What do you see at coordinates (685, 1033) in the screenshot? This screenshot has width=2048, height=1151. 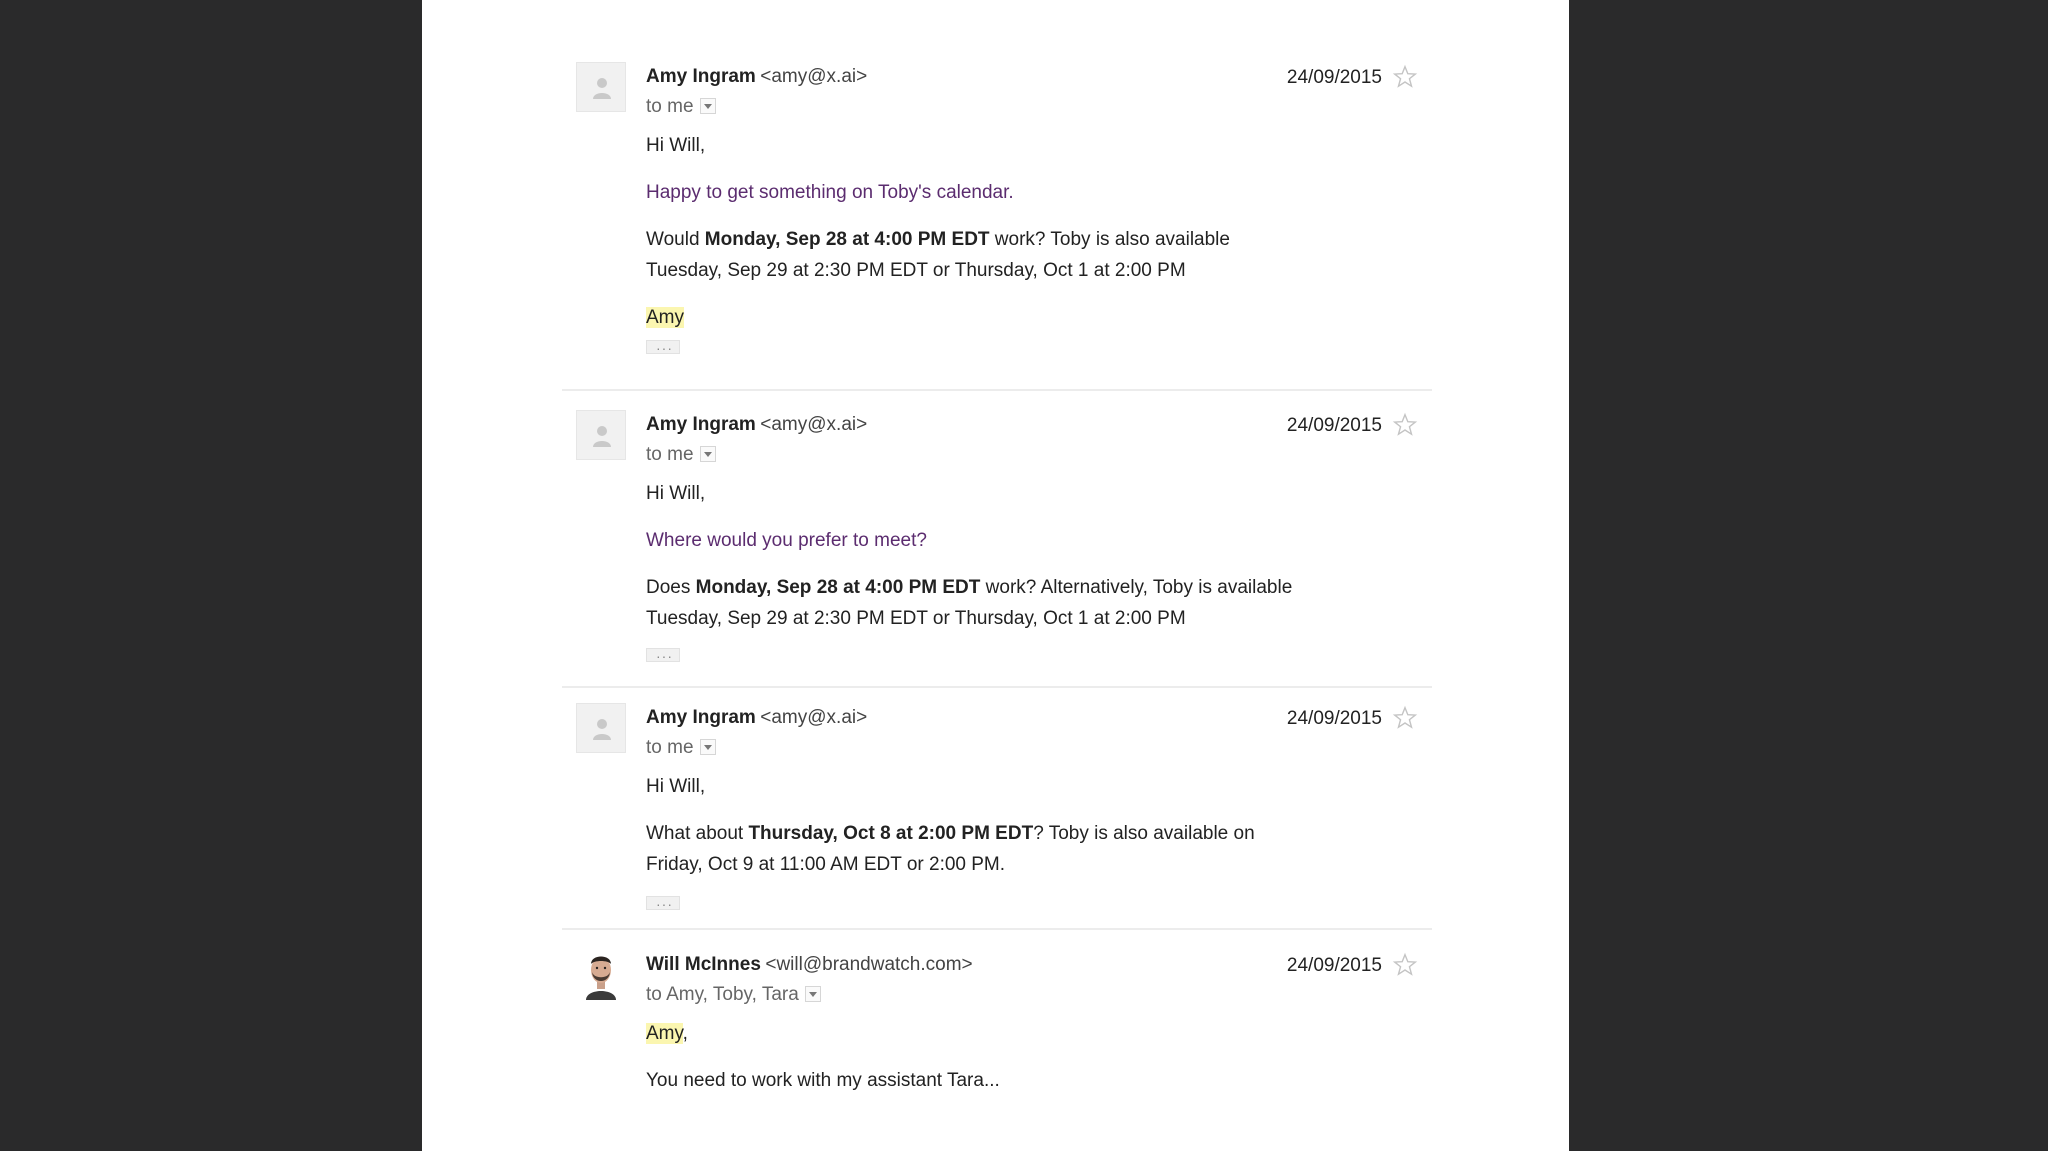 I see `greeting-punctuation: ,` at bounding box center [685, 1033].